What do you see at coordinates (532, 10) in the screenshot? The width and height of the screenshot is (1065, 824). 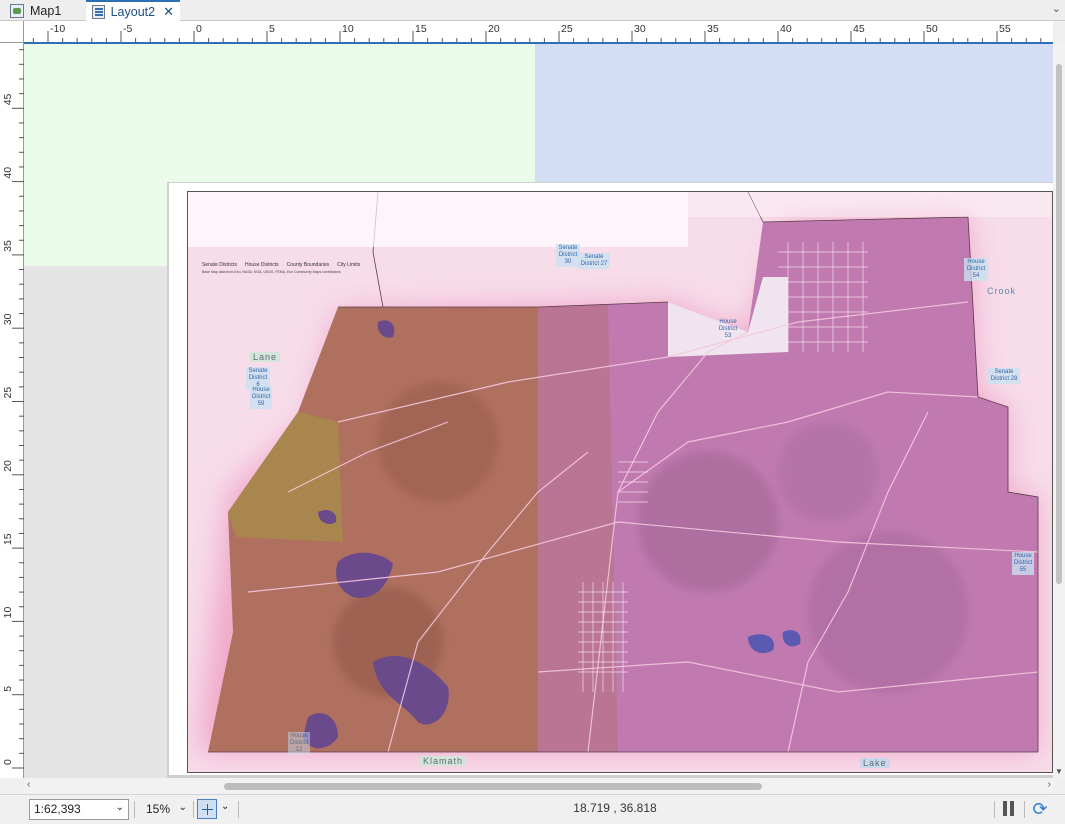 I see `tab-bar: Map1 Layout2 ✕ ⌄` at bounding box center [532, 10].